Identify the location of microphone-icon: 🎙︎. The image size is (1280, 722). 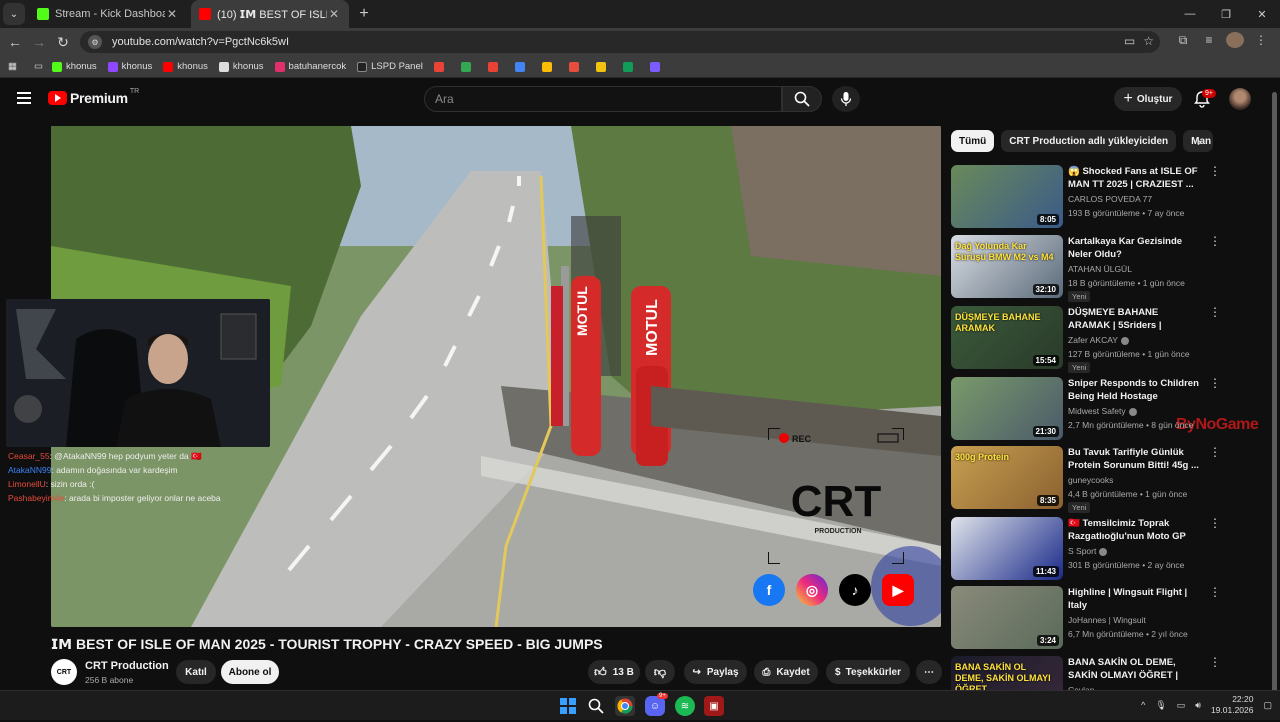
(1160, 705).